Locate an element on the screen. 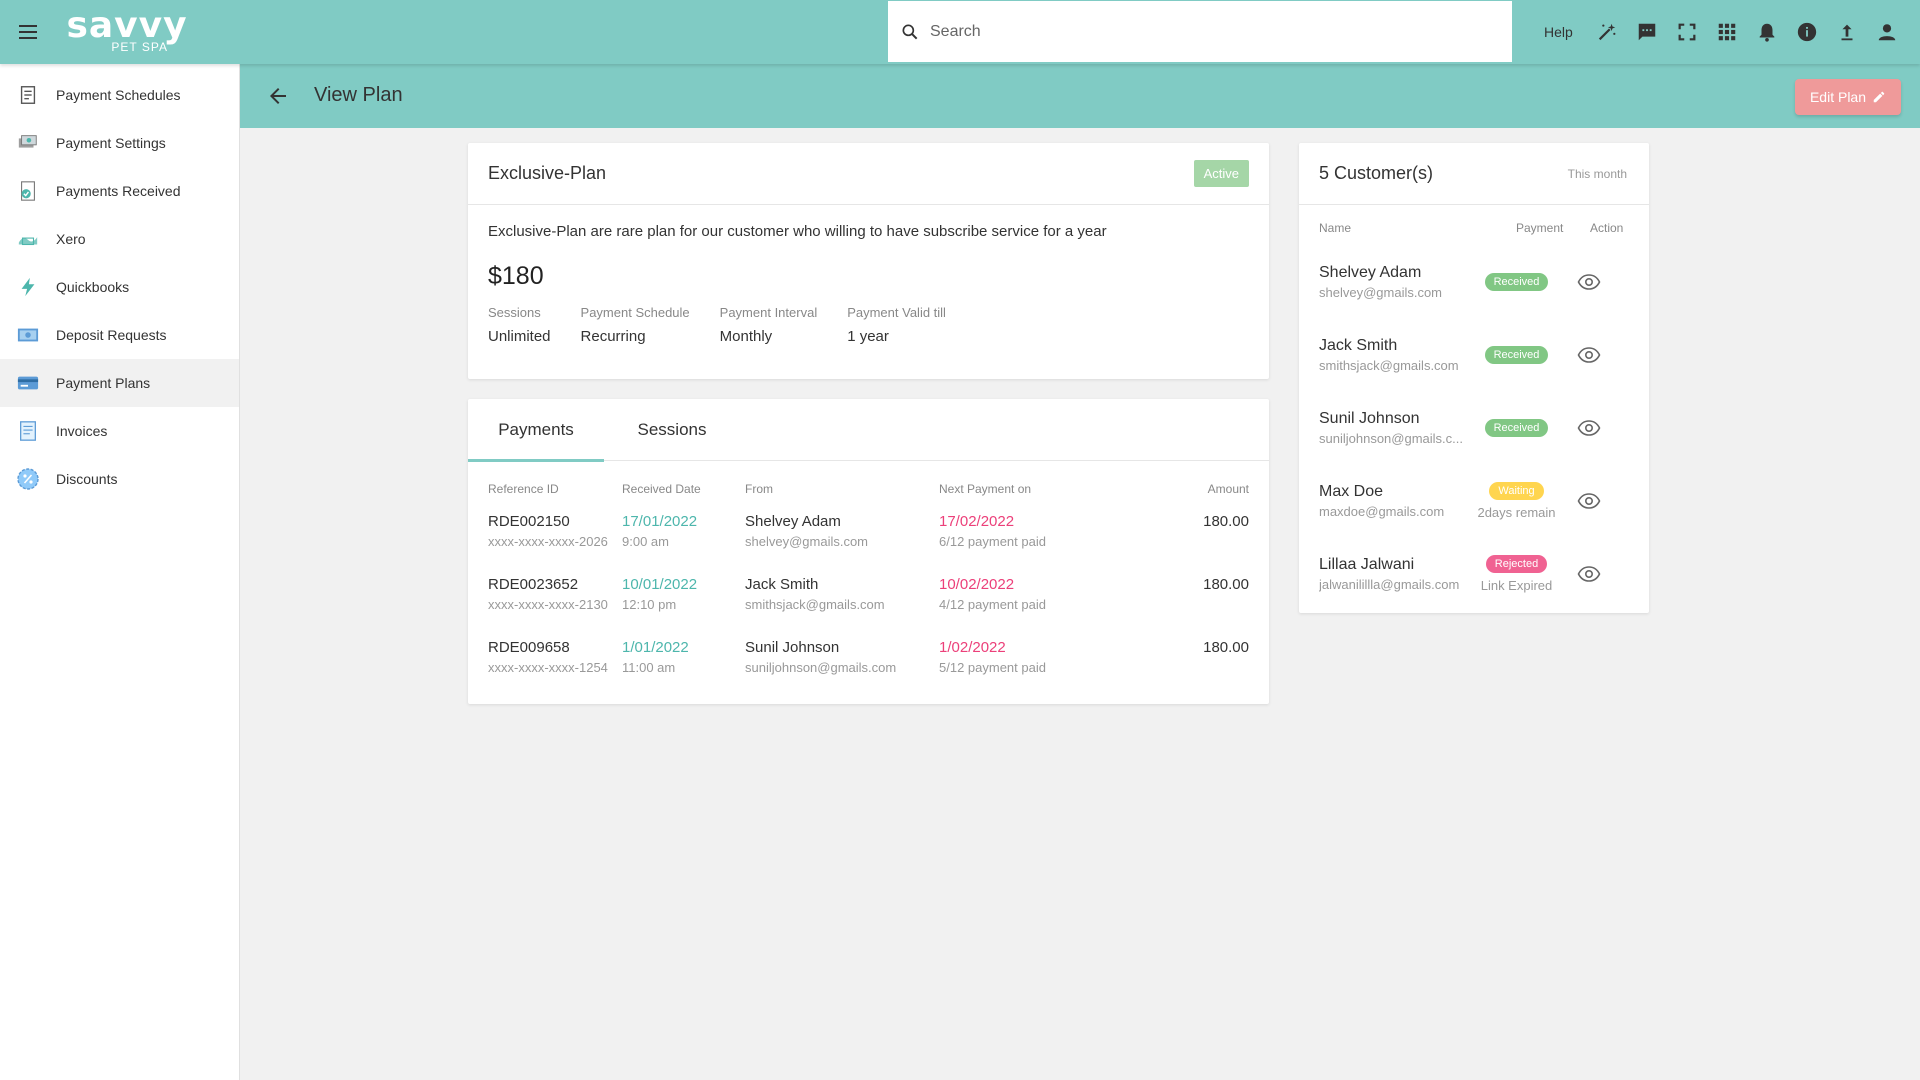 Image resolution: width=1920 pixels, height=1080 pixels. info-icon is located at coordinates (1807, 32).